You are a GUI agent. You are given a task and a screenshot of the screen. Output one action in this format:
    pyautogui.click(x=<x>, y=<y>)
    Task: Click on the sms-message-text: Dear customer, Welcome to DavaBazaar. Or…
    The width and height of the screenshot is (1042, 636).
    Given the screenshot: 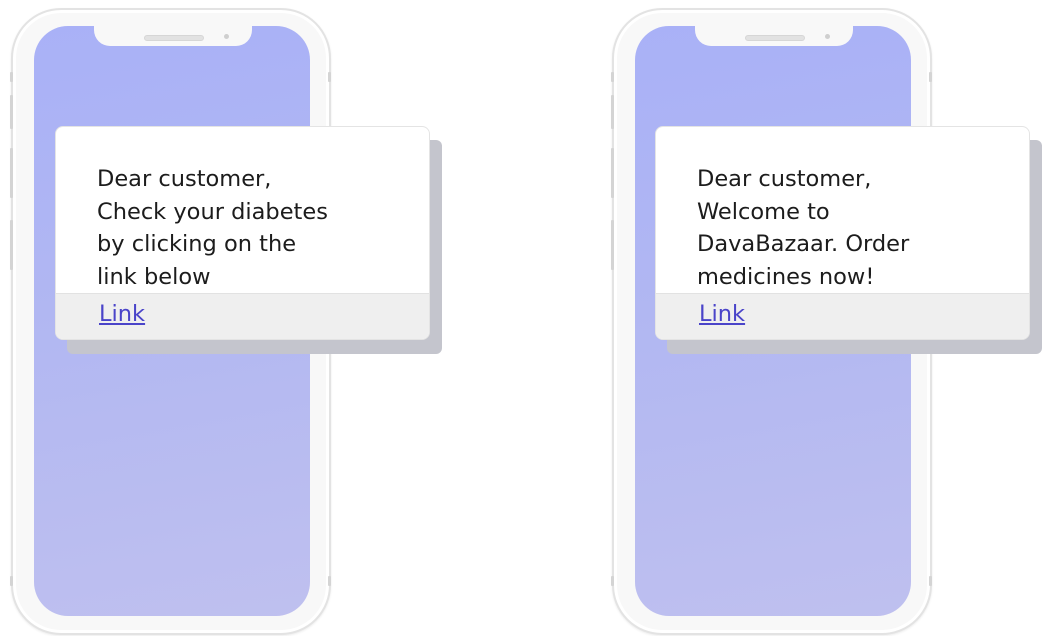 What is the action you would take?
    pyautogui.click(x=803, y=228)
    